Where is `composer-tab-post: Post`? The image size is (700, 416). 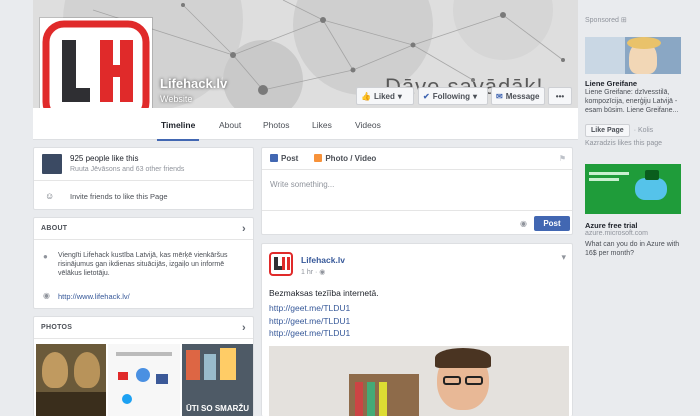
composer-tab-post: Post is located at coordinates (284, 158).